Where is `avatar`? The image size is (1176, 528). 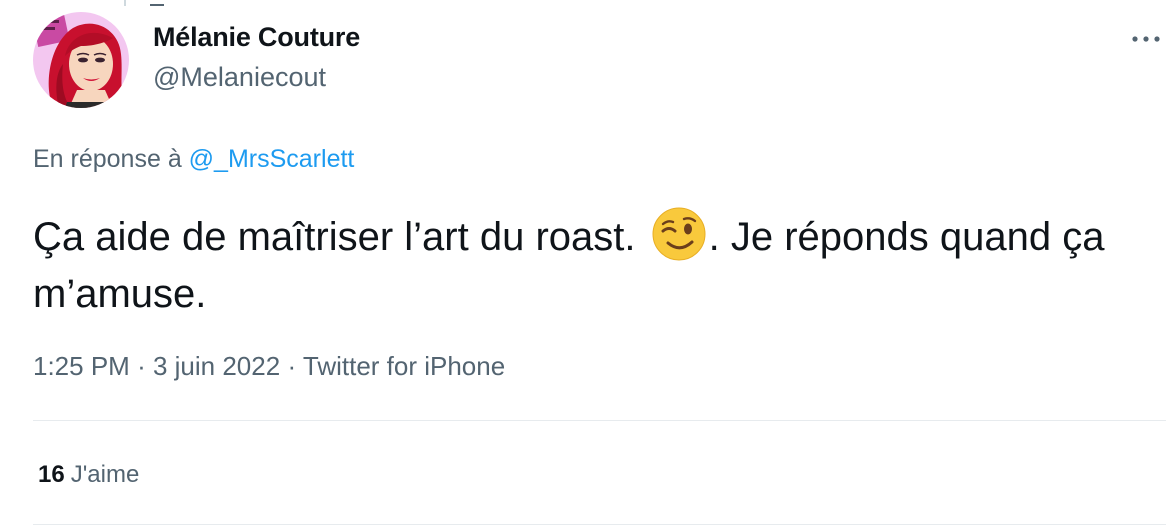 avatar is located at coordinates (81, 60).